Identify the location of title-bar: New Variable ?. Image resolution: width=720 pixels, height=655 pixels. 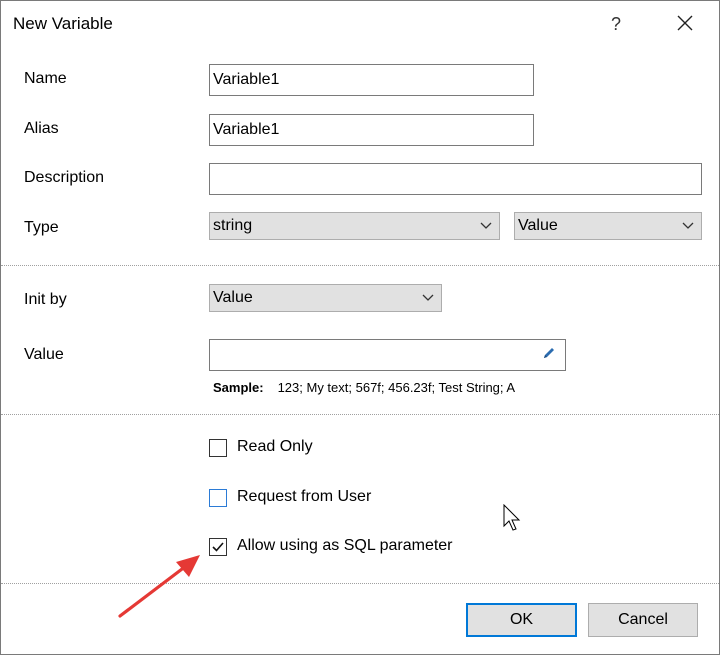
(360, 24).